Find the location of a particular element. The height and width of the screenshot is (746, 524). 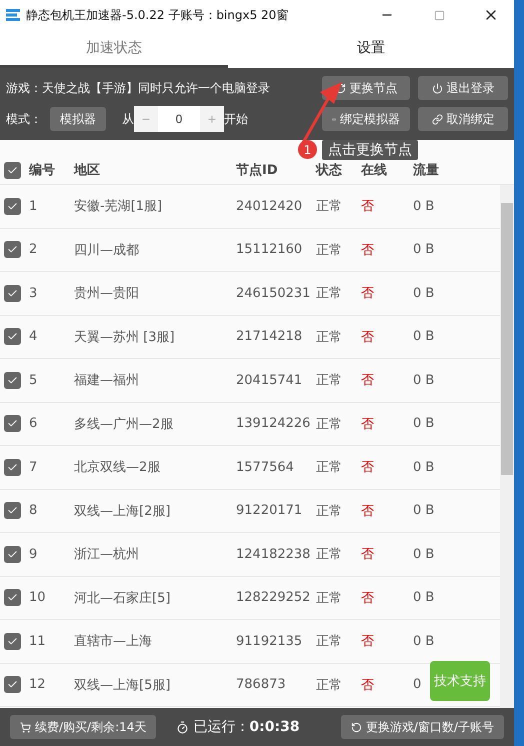

table-cell-text: 5 is located at coordinates (33, 380).